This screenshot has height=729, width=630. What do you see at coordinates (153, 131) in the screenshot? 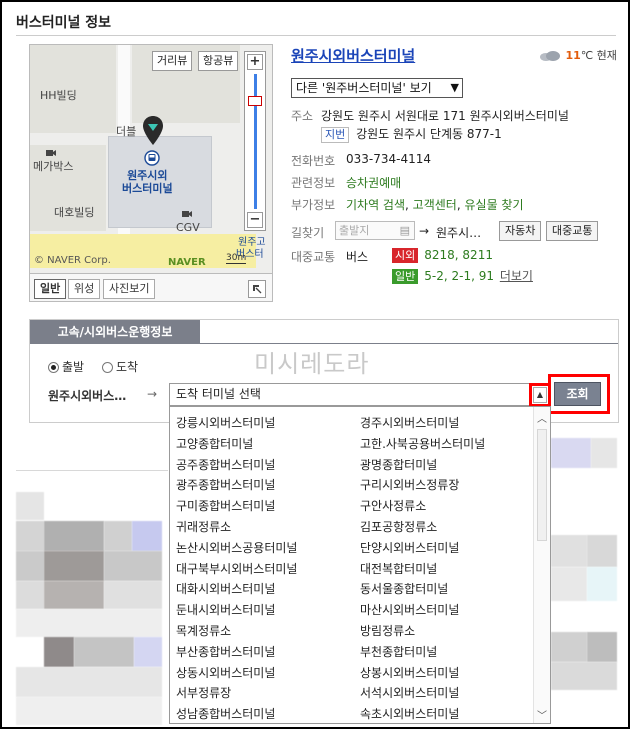
I see `location-pin-icon` at bounding box center [153, 131].